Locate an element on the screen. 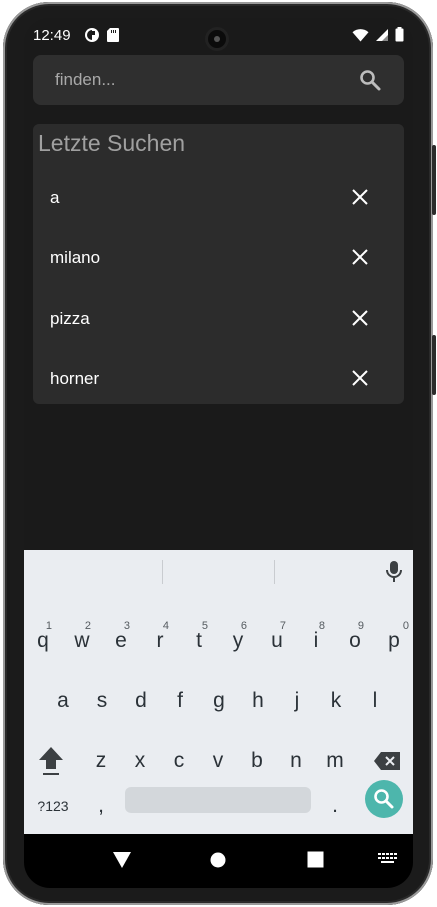 This screenshot has height=907, width=437. wifi-icon is located at coordinates (360, 34).